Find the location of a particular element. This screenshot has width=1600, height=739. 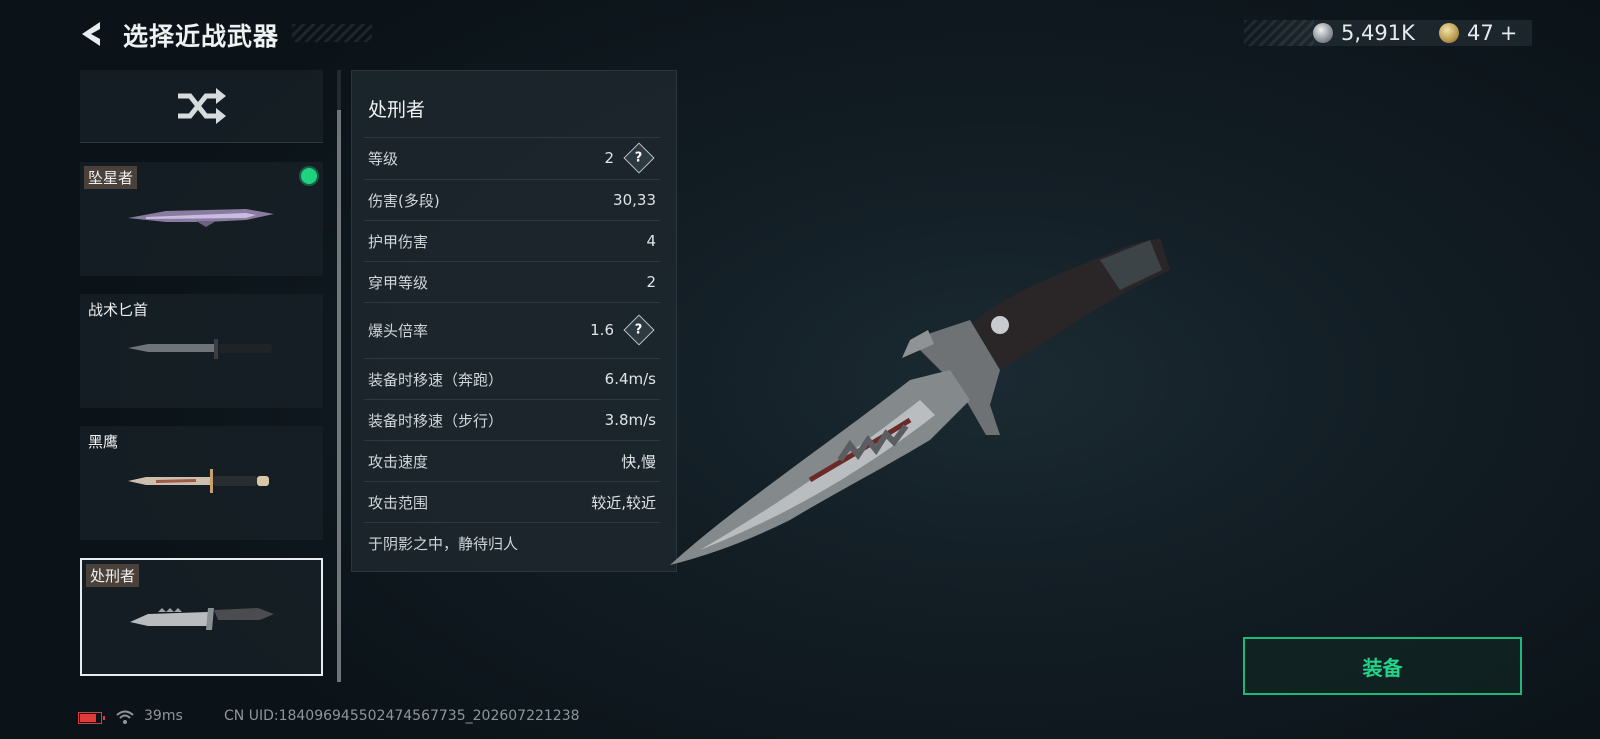

title-decoration is located at coordinates (332, 33).